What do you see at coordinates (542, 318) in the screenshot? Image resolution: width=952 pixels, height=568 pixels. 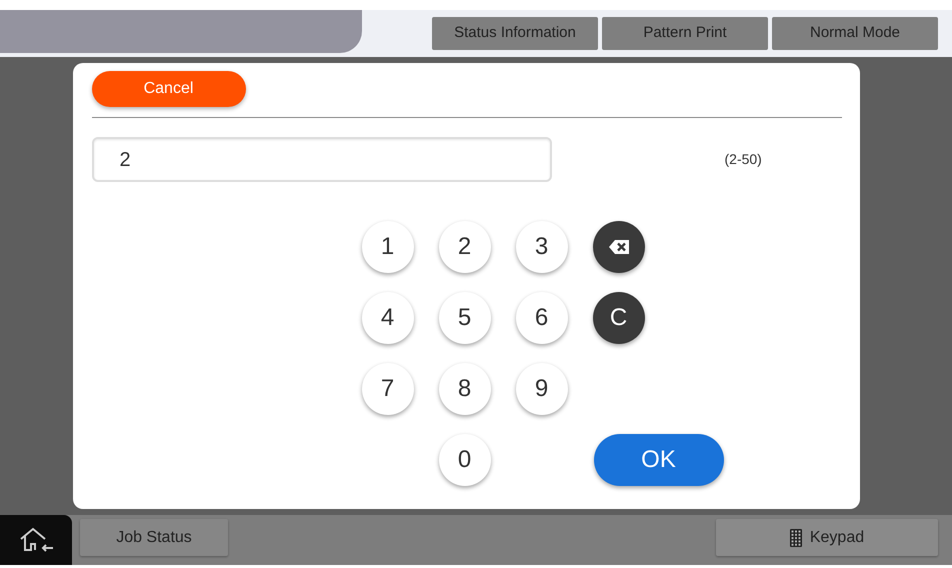 I see `digit-key: 6` at bounding box center [542, 318].